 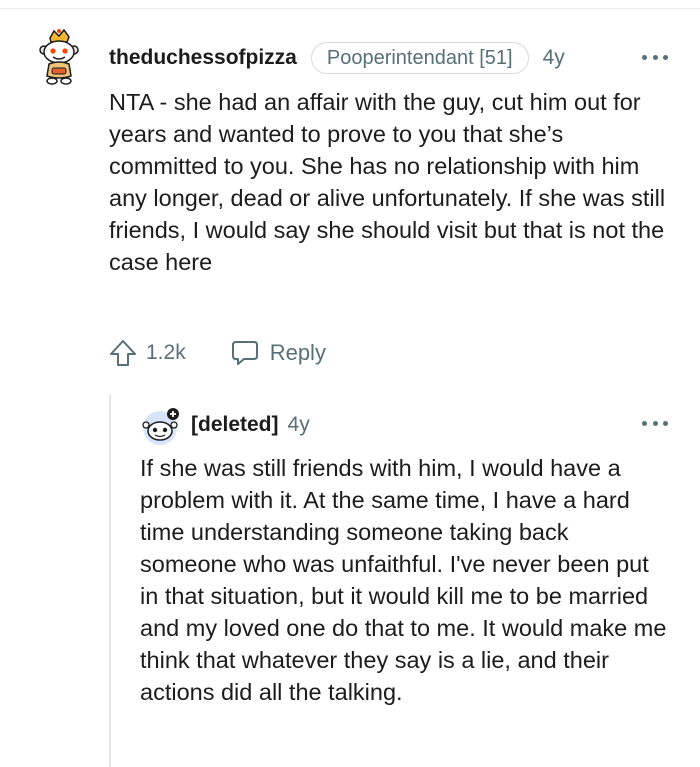 I want to click on comment-bubble-icon, so click(x=244, y=353).